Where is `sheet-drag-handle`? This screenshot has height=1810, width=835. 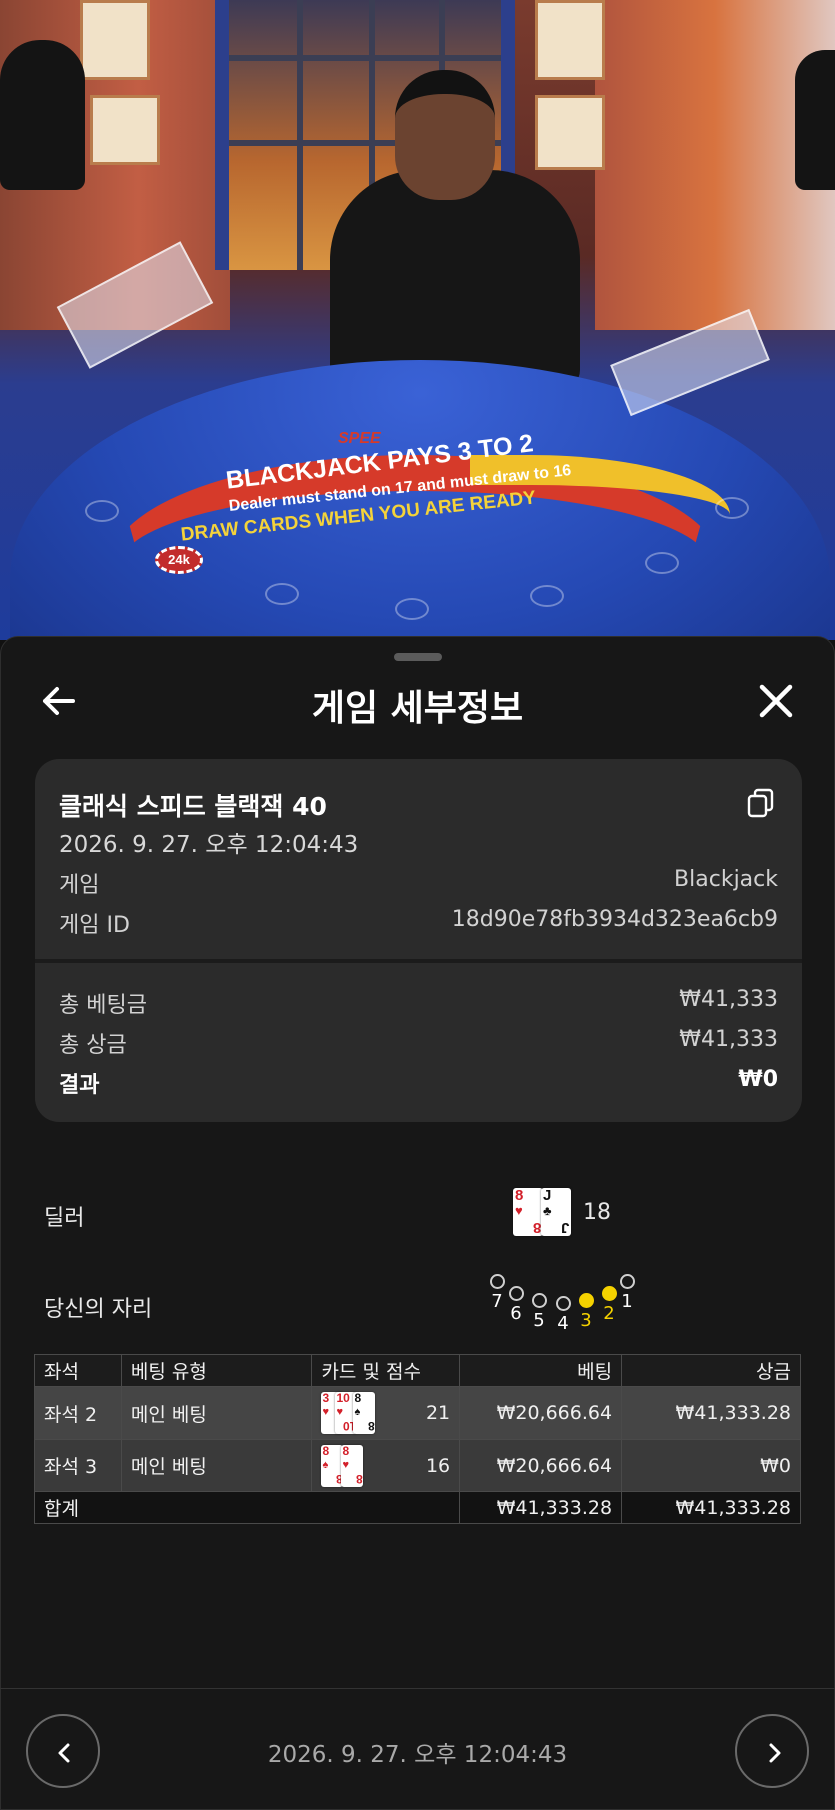 sheet-drag-handle is located at coordinates (418, 657).